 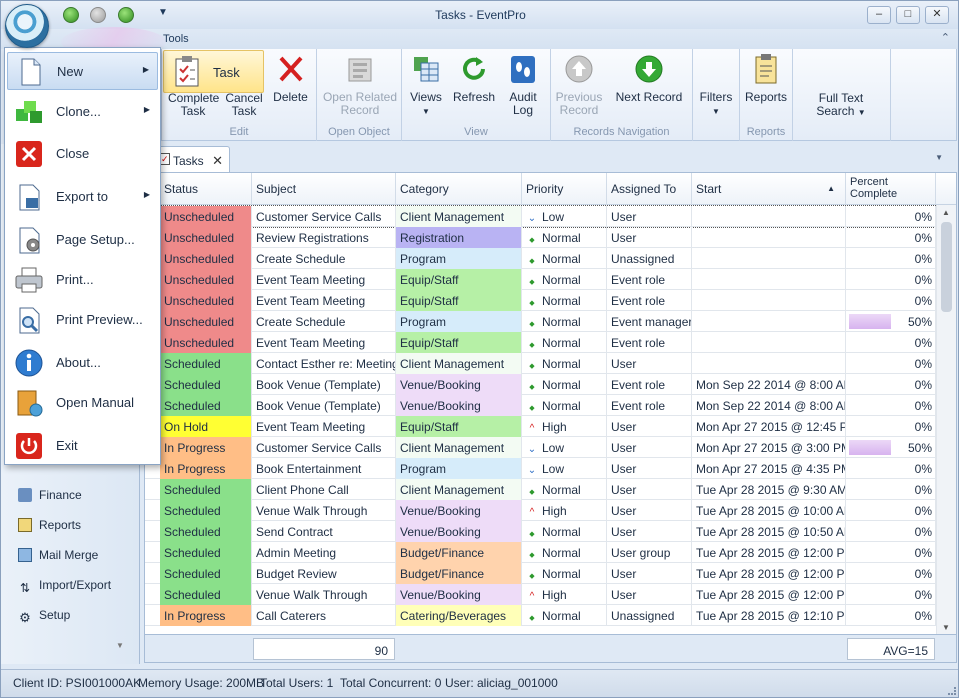 What do you see at coordinates (44, 618) in the screenshot?
I see `nav-item-setup: ⚙ Setup` at bounding box center [44, 618].